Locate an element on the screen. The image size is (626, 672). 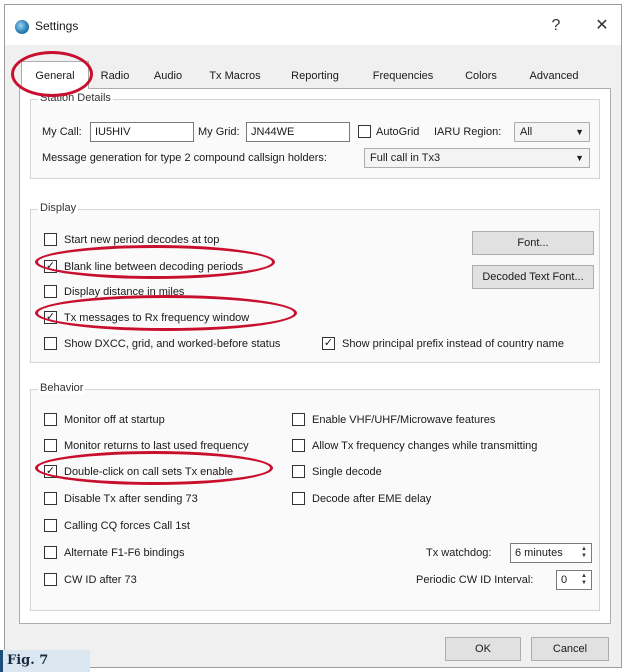
autogrid-checkbox is located at coordinates (364, 131).